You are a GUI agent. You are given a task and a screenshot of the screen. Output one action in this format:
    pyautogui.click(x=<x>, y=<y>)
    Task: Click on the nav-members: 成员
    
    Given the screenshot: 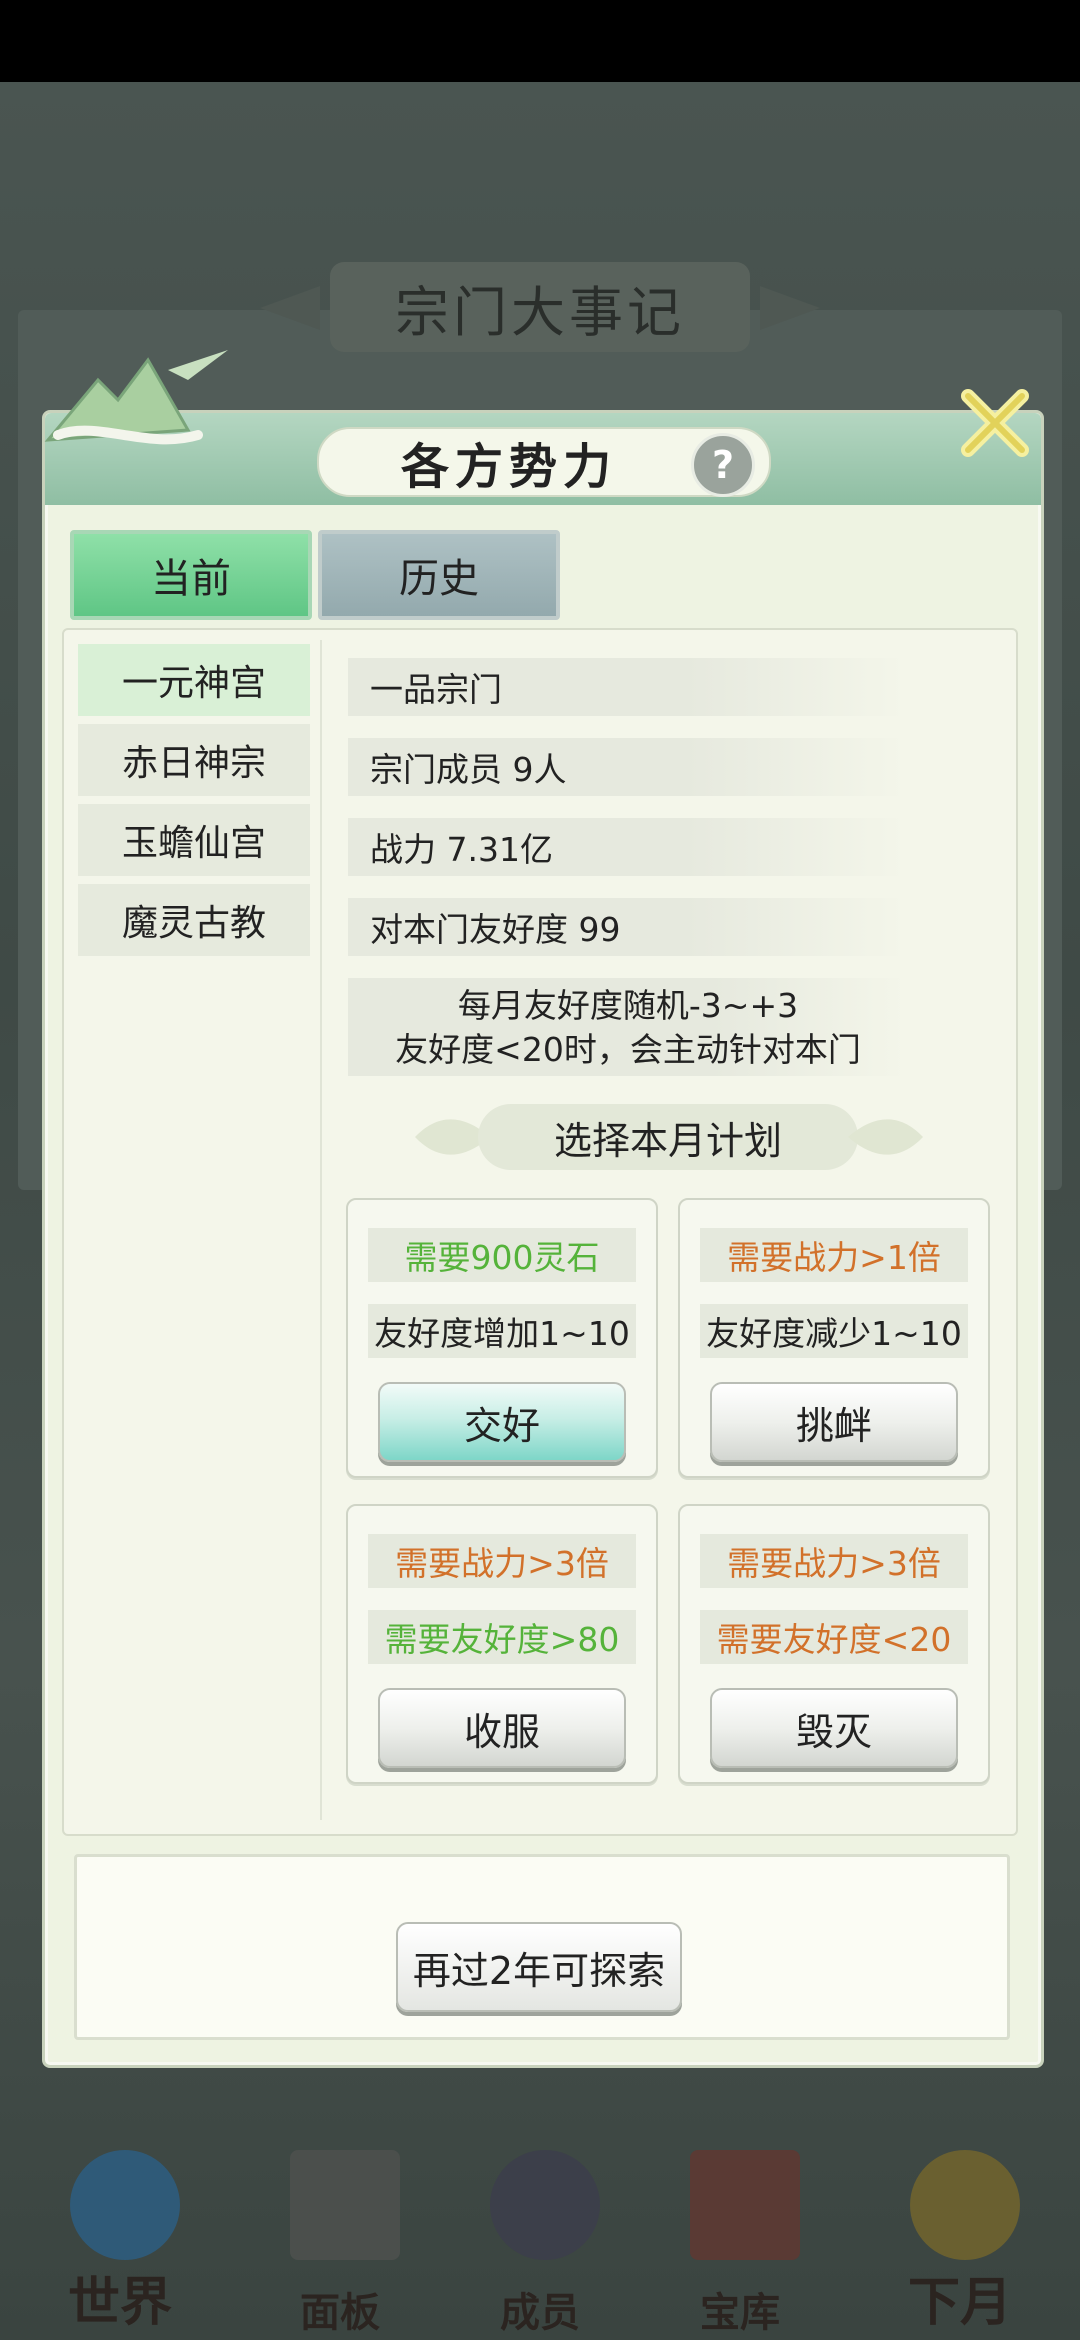 What is the action you would take?
    pyautogui.click(x=540, y=2230)
    